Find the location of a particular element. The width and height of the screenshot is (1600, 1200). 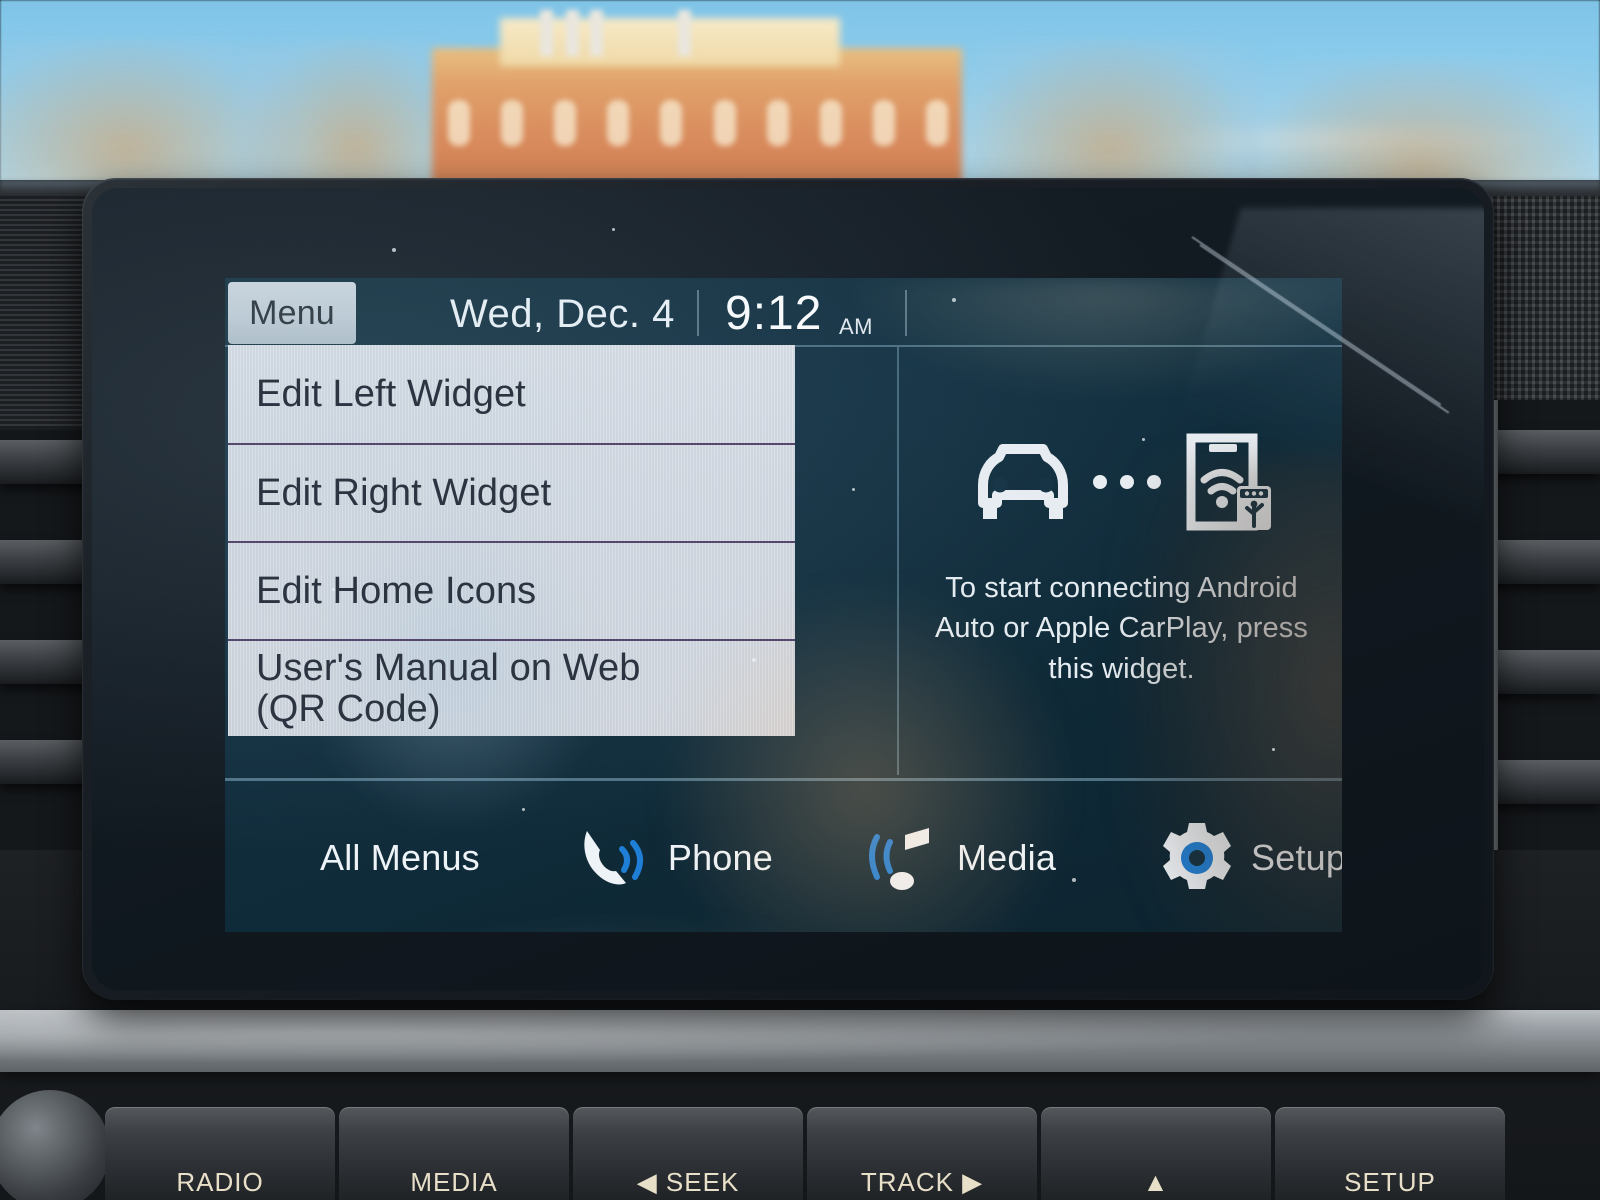

gear-icon is located at coordinates (1197, 858).